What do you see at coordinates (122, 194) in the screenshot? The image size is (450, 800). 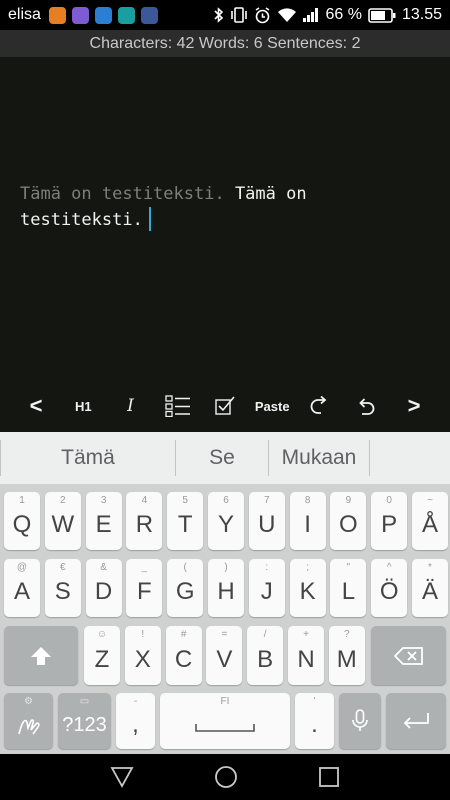 I see `editor-text-muted: Tämä on testiteksti.` at bounding box center [122, 194].